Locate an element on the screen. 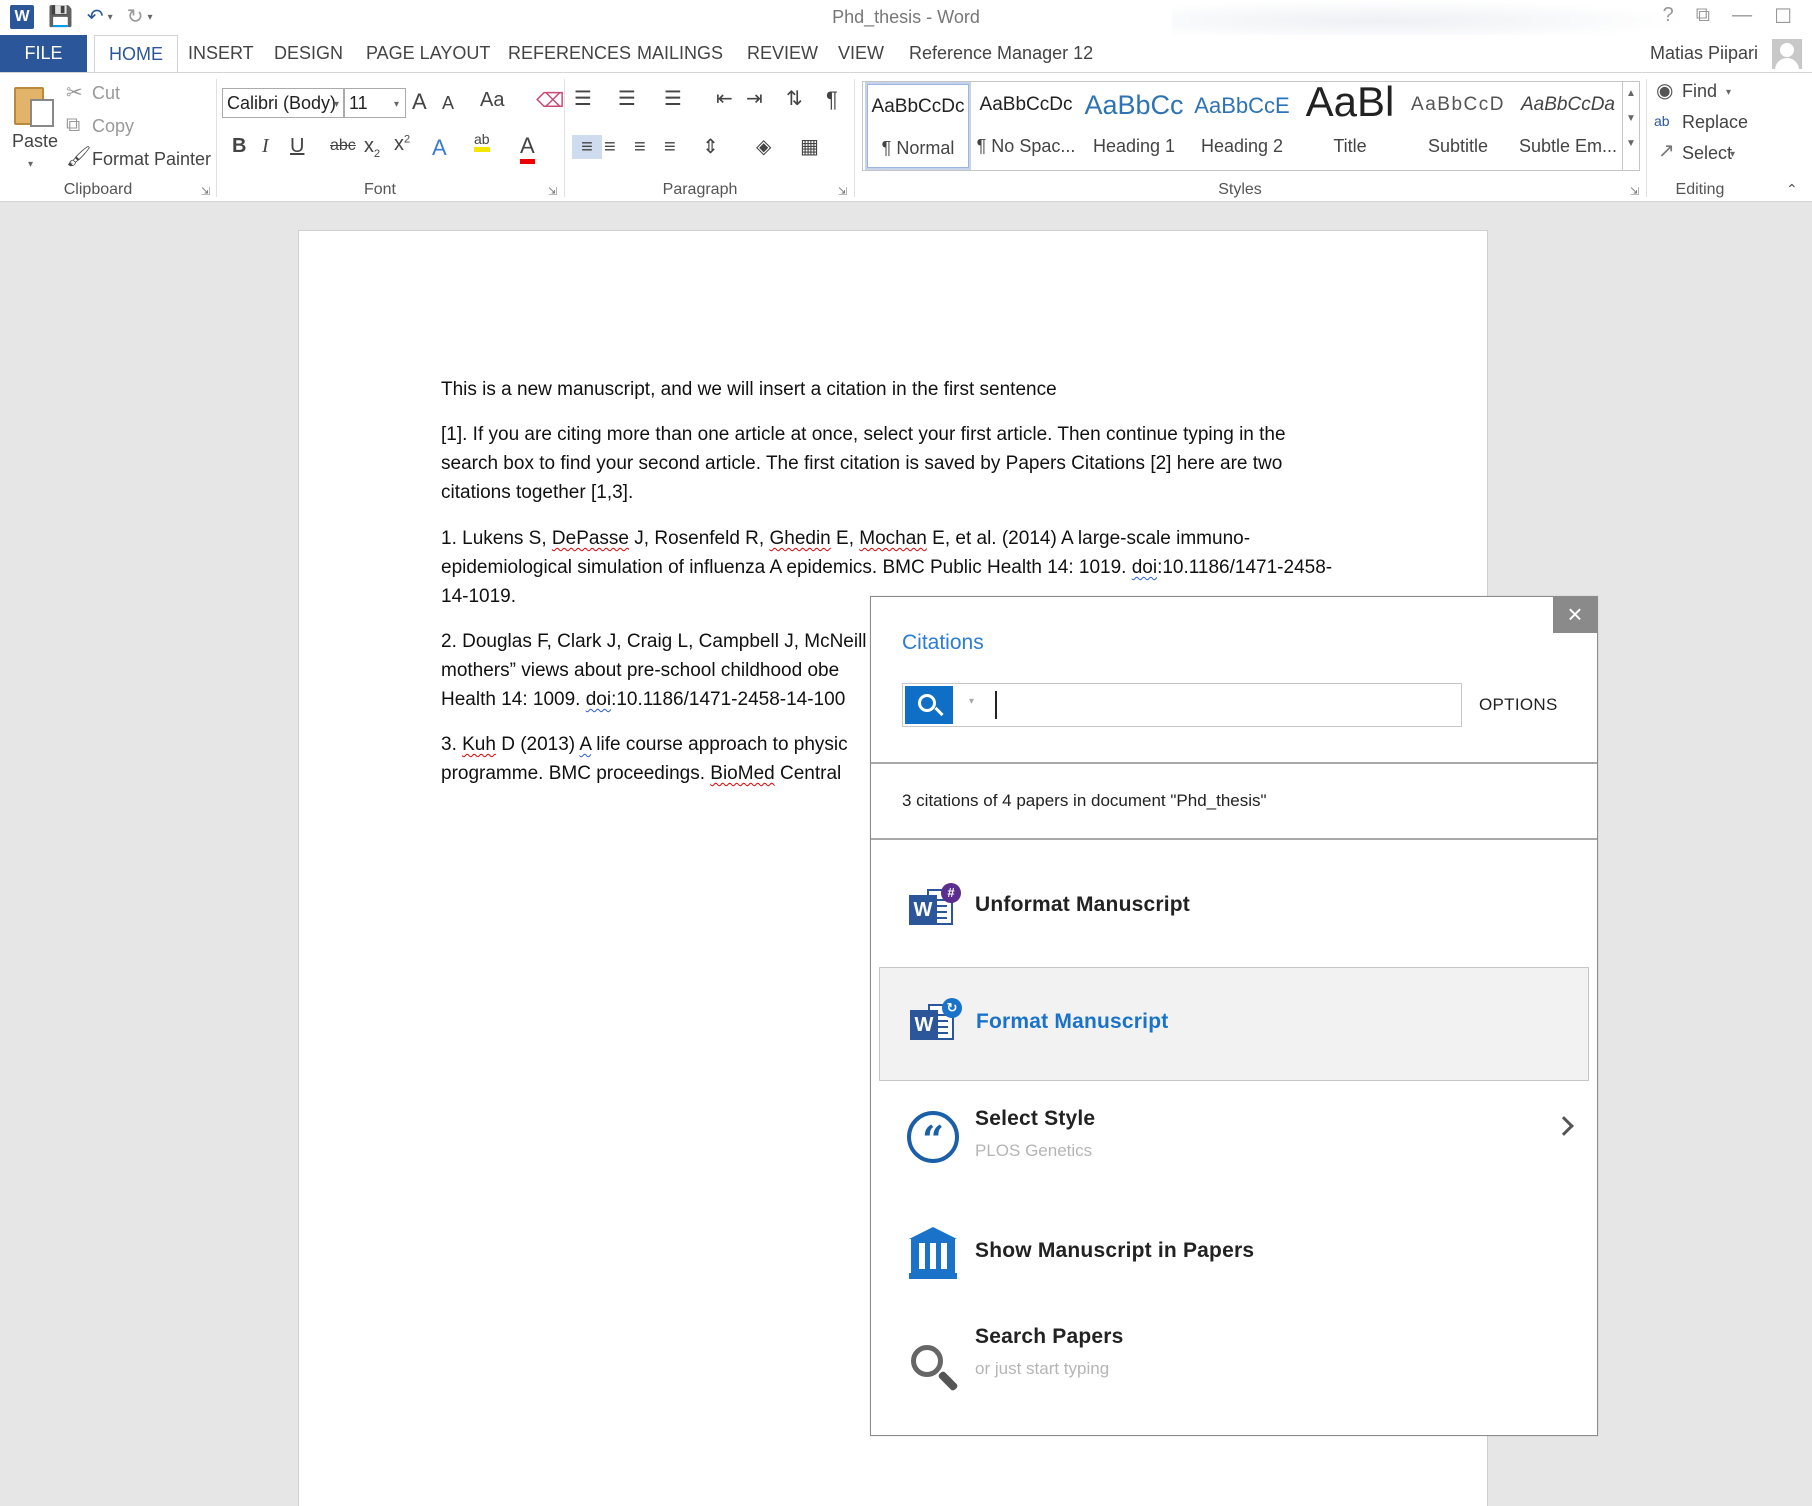 The image size is (1812, 1506). paste-icon is located at coordinates (34, 104).